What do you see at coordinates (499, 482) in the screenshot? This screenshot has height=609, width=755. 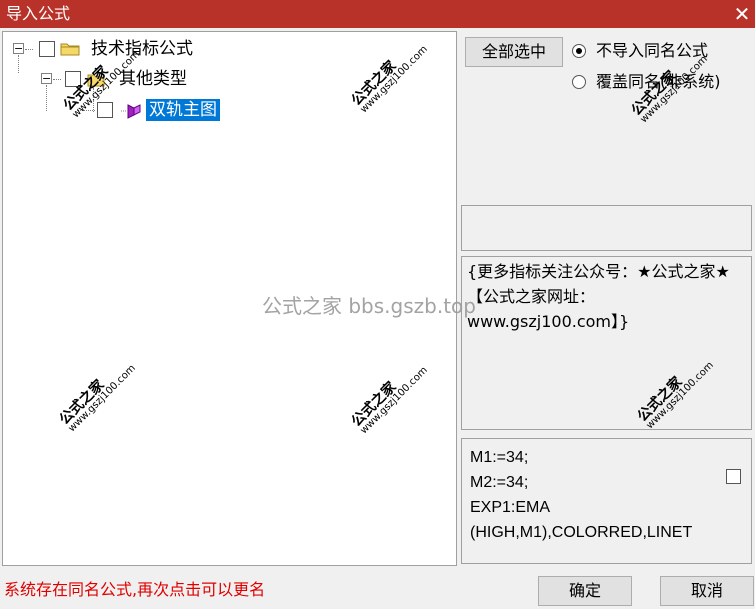 I see `code-line: M2:=34;` at bounding box center [499, 482].